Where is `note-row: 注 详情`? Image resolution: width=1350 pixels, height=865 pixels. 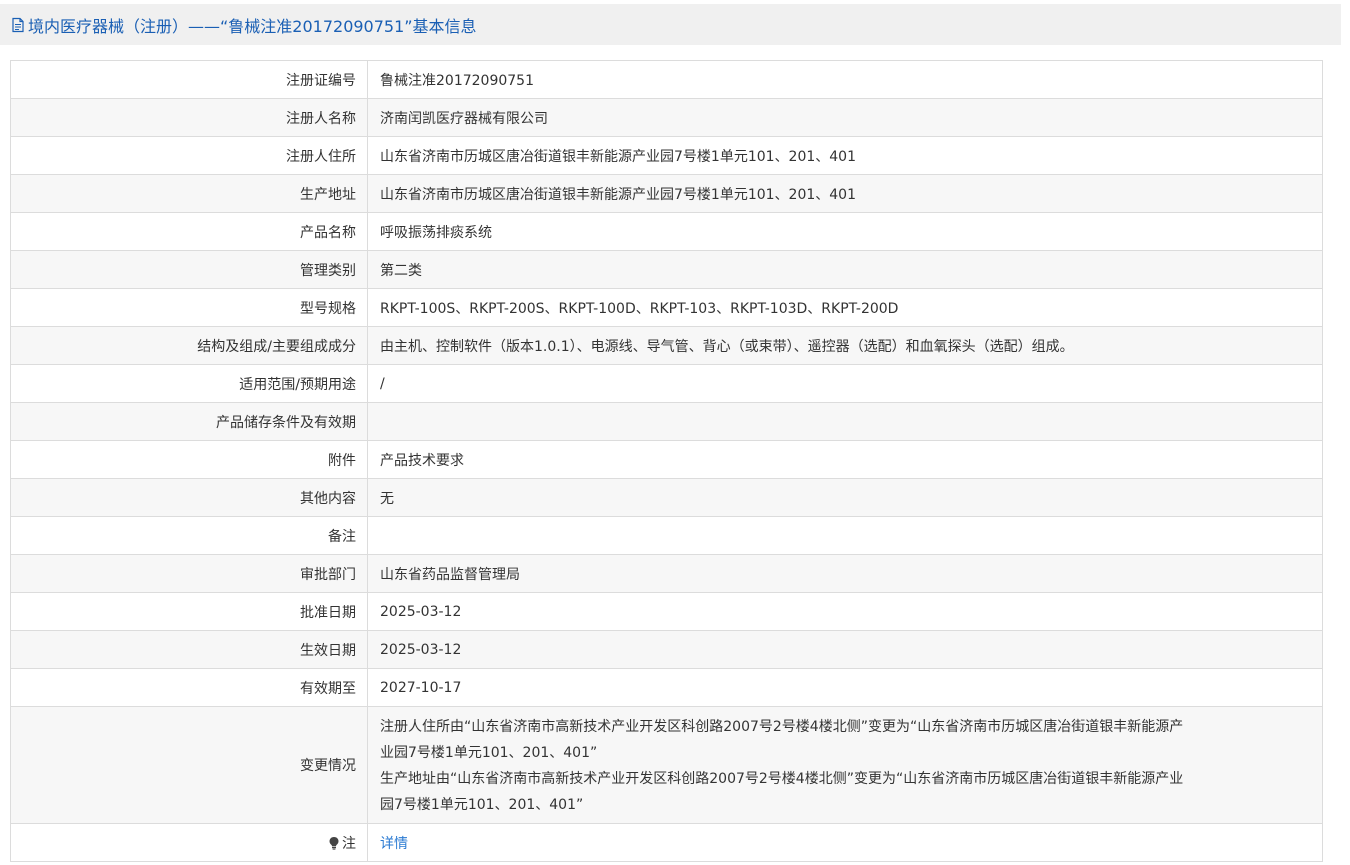
note-row: 注 详情 is located at coordinates (667, 843).